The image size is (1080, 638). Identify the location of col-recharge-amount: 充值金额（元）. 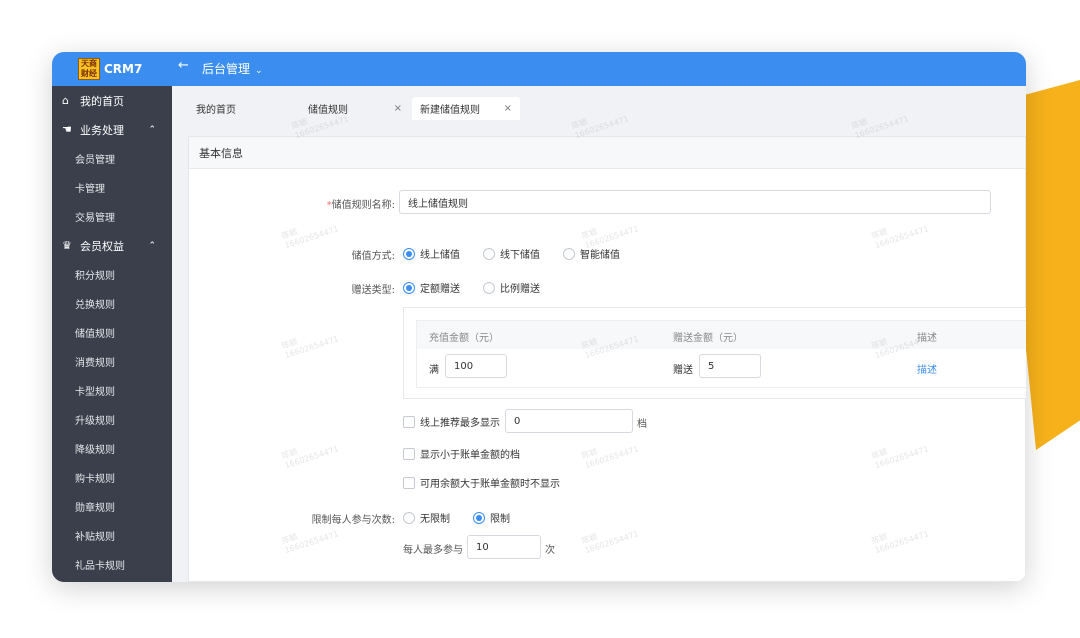
(464, 338).